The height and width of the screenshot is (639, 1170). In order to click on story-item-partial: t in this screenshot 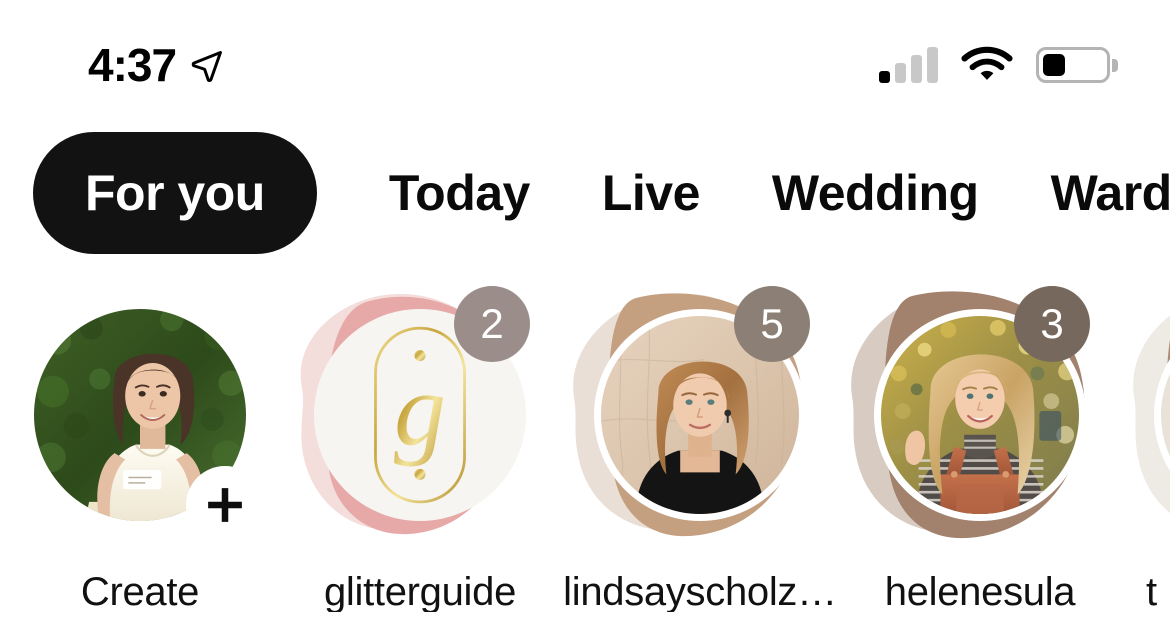, I will do `click(1145, 459)`.